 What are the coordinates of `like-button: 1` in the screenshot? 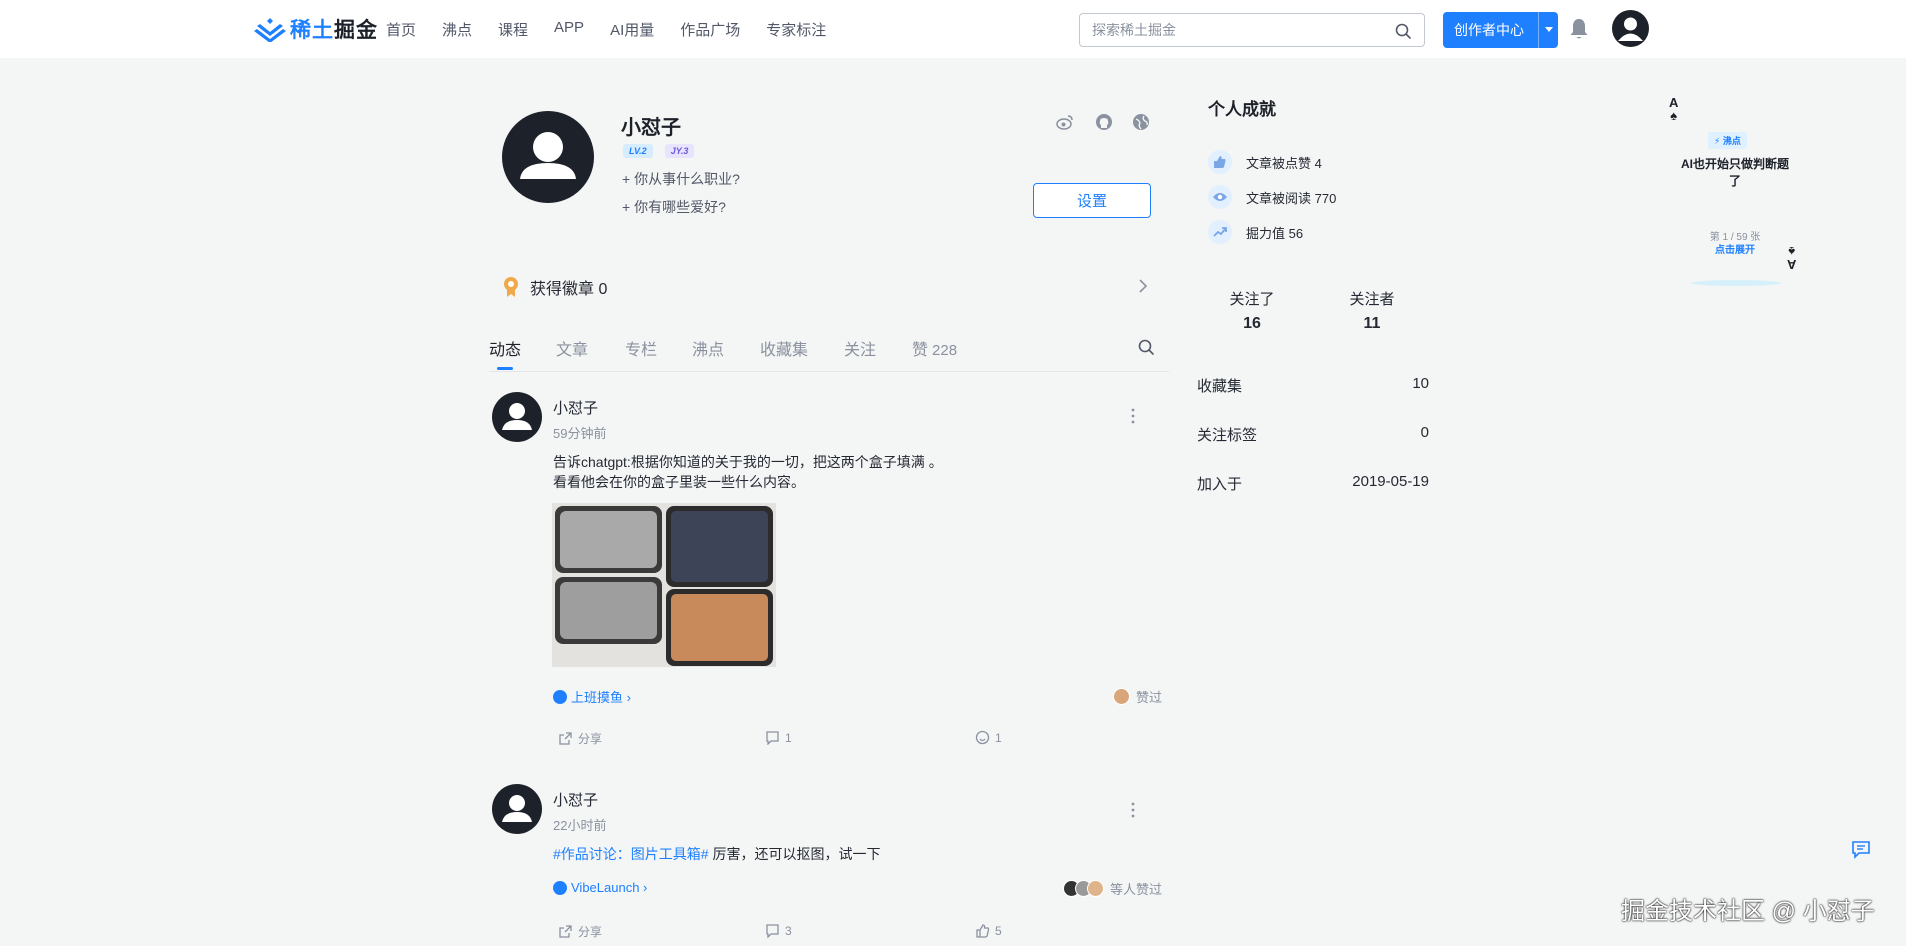 It's located at (988, 737).